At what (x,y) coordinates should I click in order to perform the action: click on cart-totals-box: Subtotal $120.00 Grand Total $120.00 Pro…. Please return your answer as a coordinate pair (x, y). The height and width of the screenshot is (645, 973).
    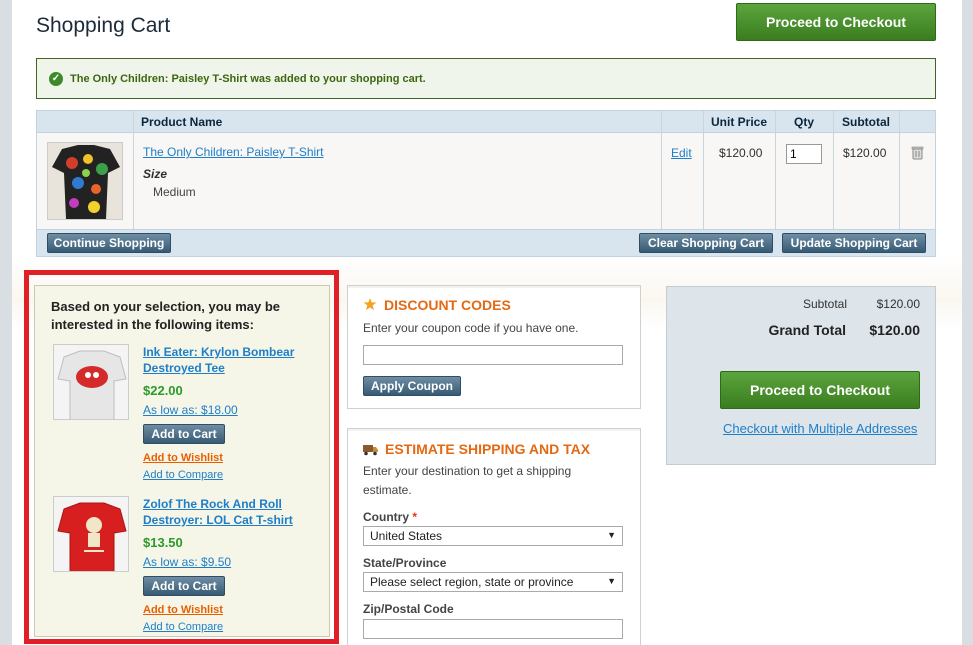
    Looking at the image, I should click on (801, 375).